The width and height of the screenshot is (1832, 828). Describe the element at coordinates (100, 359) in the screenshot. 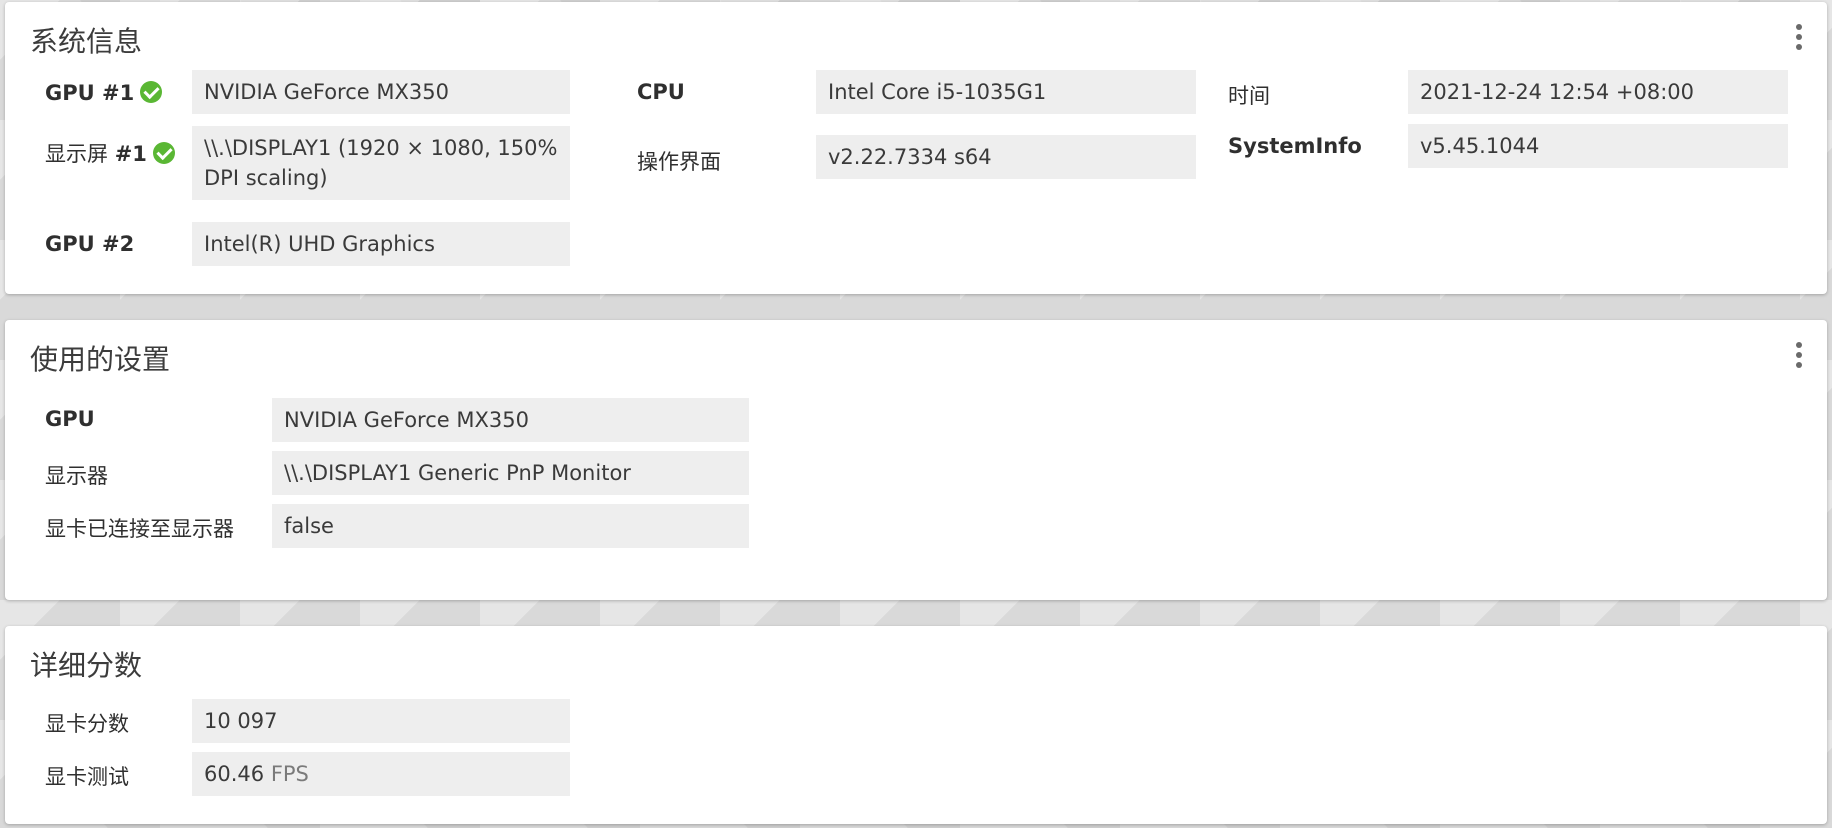

I see `panel-title: 使用的设置` at that location.